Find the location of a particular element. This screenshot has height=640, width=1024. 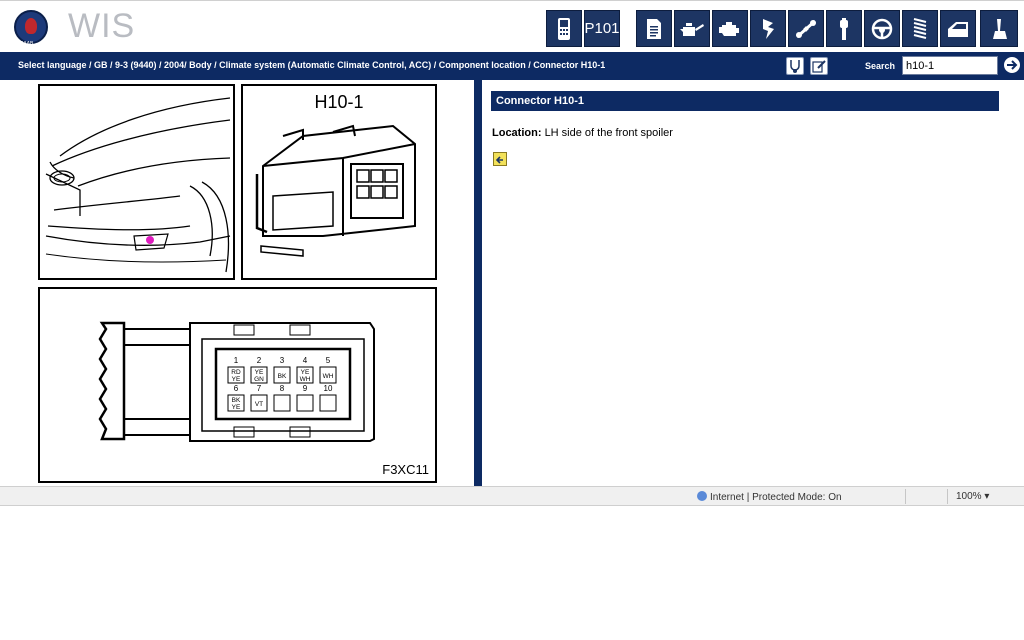

car-door-icon is located at coordinates (958, 29).